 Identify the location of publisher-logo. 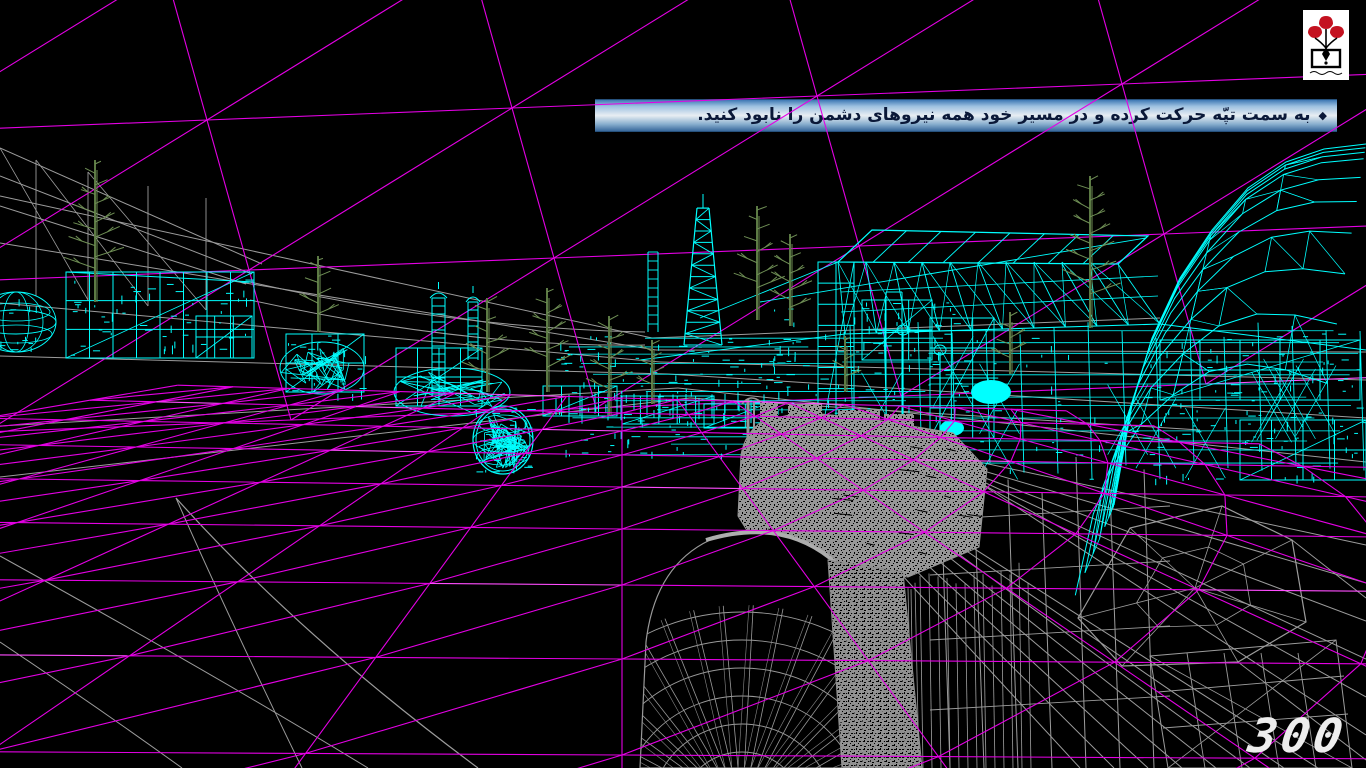
(1326, 45).